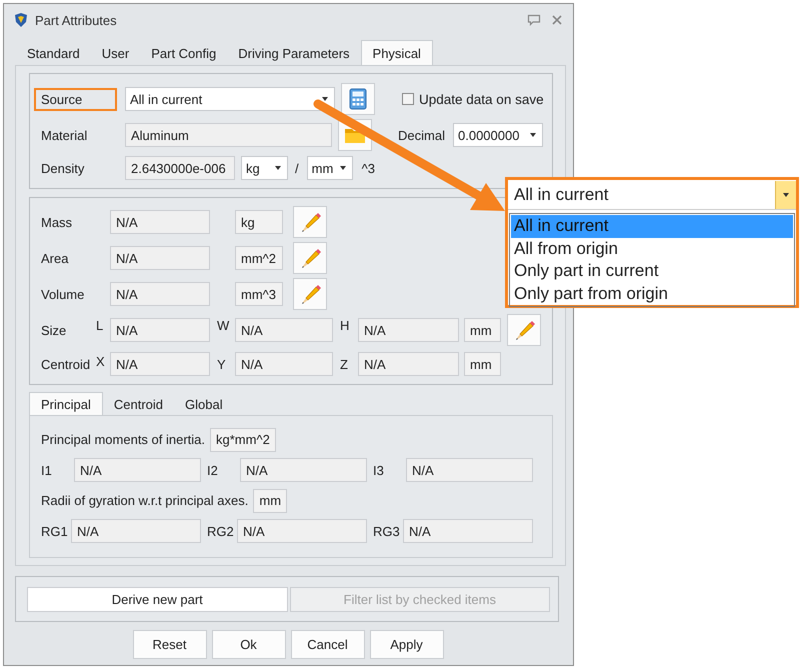  I want to click on dialog-button: Cancel, so click(327, 644).